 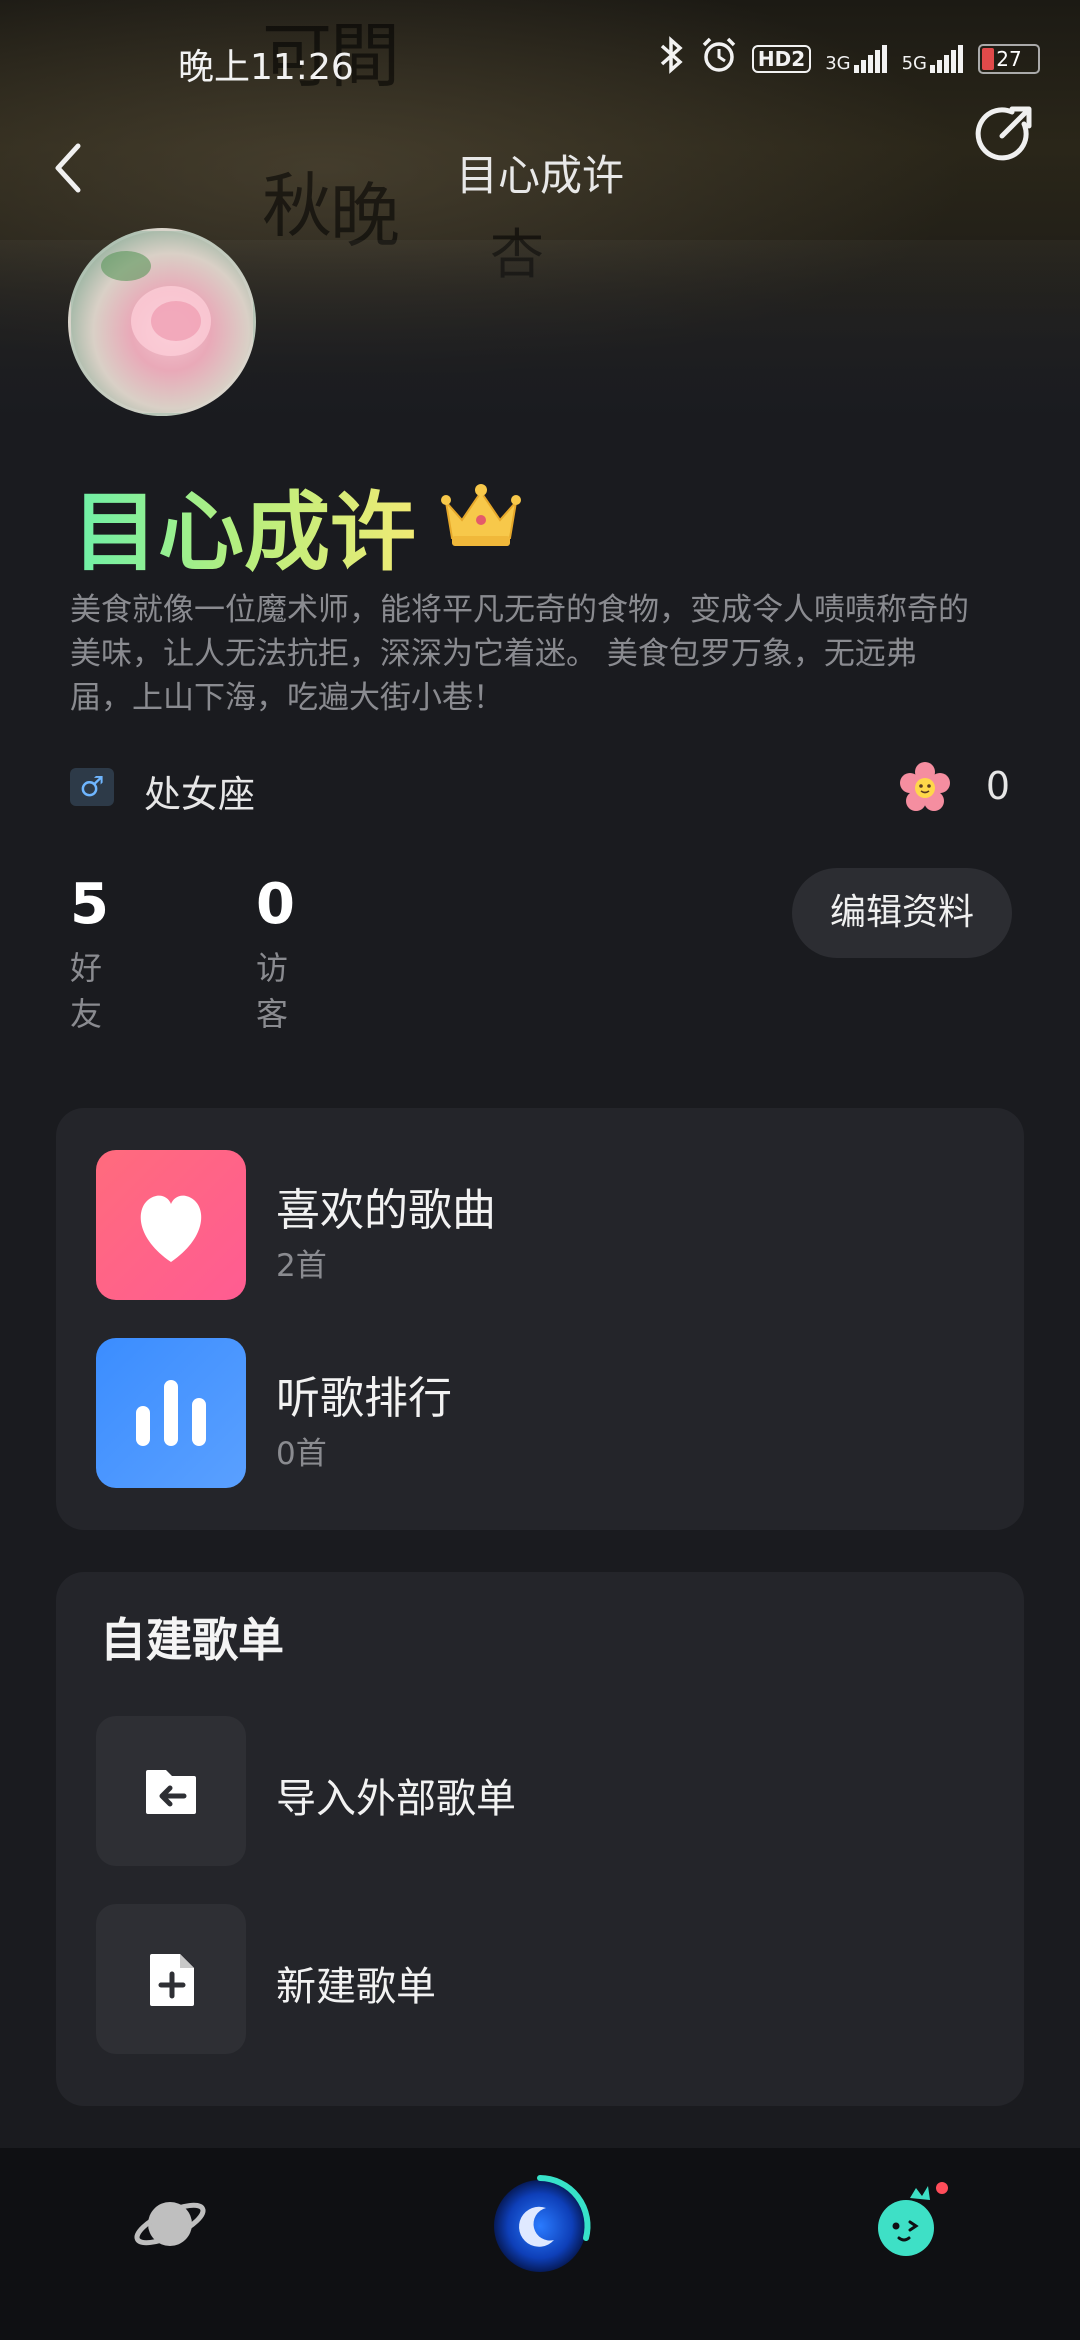 I want to click on moon-disc-icon, so click(x=542, y=2223).